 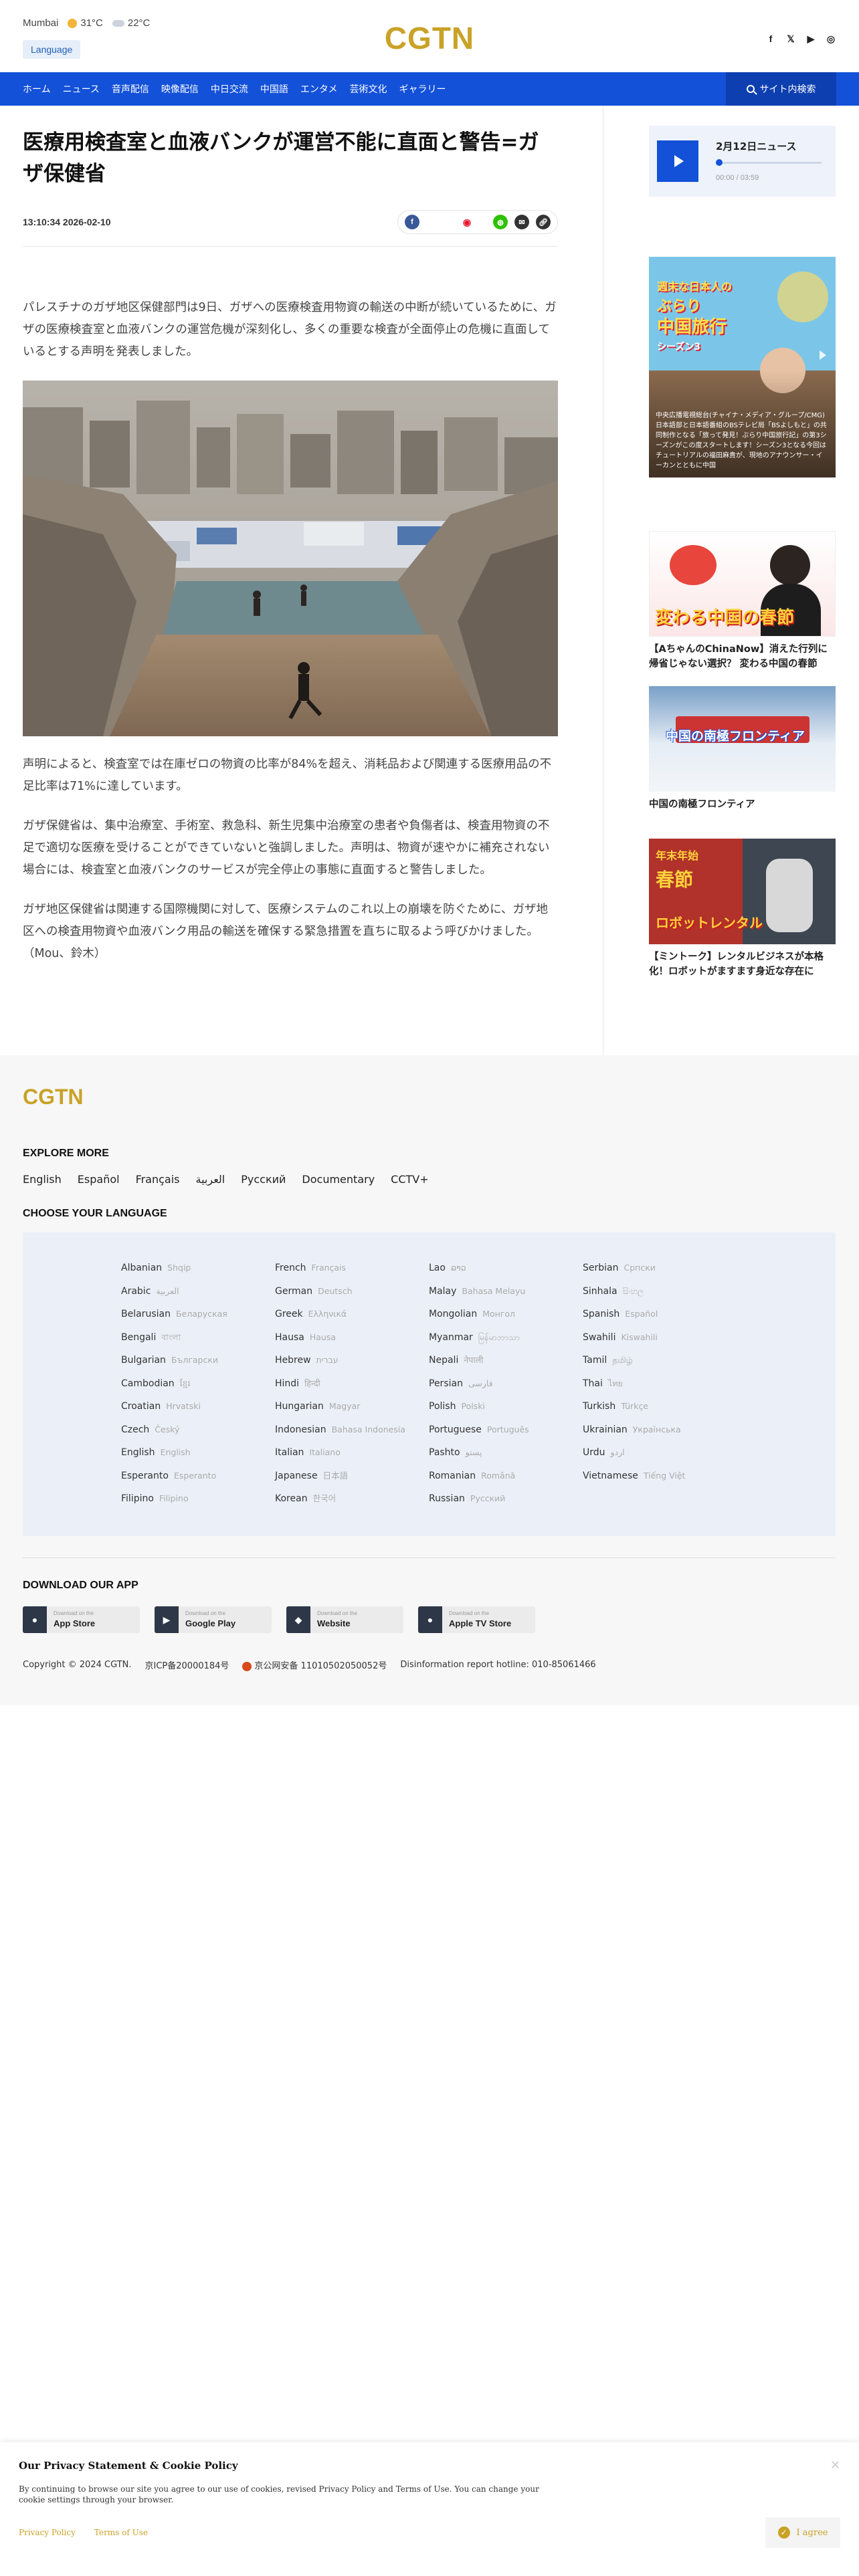 What do you see at coordinates (138, 1452) in the screenshot?
I see `language-name: English` at bounding box center [138, 1452].